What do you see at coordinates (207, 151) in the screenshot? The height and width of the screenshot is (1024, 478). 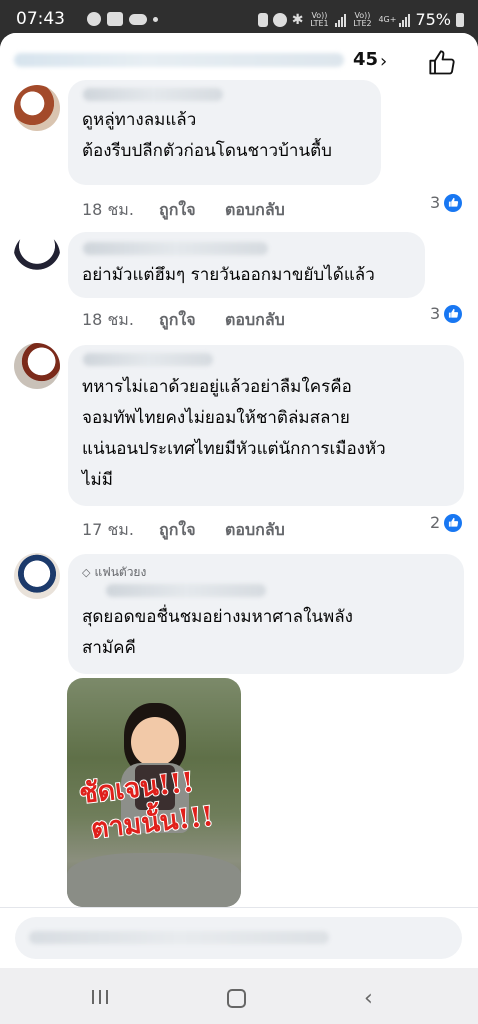 I see `comment-line: ต้องรีบปลีกตัวก่อนโดนชาวบ้านตื้บ` at bounding box center [207, 151].